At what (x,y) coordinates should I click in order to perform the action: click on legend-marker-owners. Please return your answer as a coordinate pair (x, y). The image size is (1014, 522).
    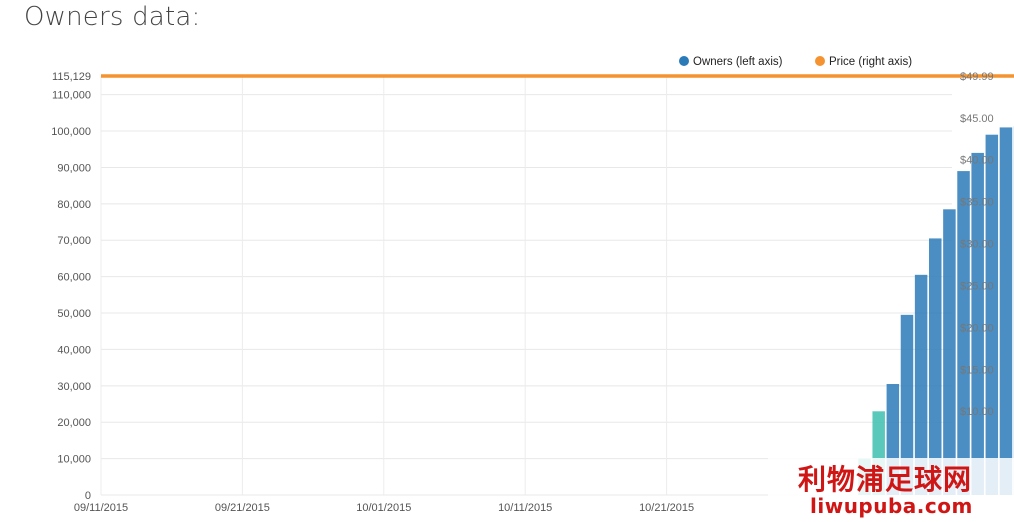
    Looking at the image, I should click on (684, 61).